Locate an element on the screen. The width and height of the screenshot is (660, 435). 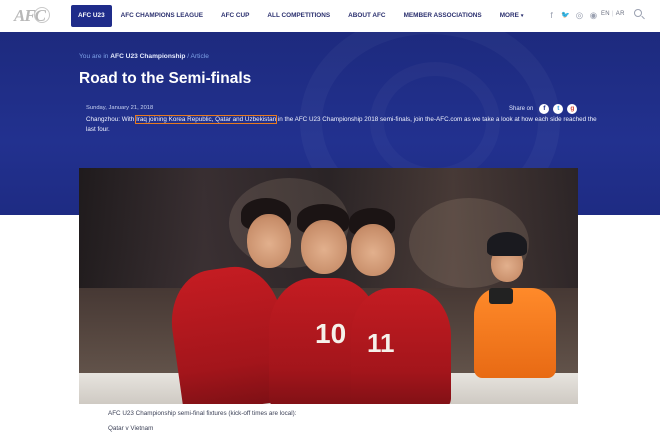
nav-item-more-label: MORE is located at coordinates (509, 15).